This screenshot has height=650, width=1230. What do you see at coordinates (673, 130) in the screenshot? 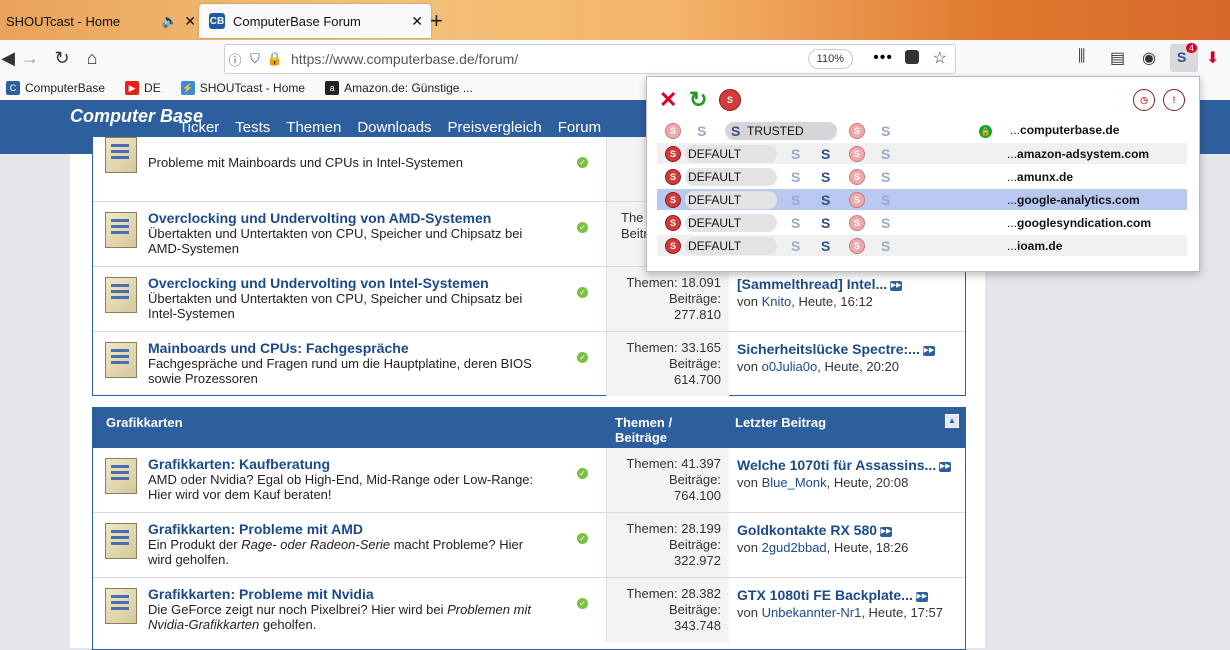
I see `untrusted-toggle-icon: S` at bounding box center [673, 130].